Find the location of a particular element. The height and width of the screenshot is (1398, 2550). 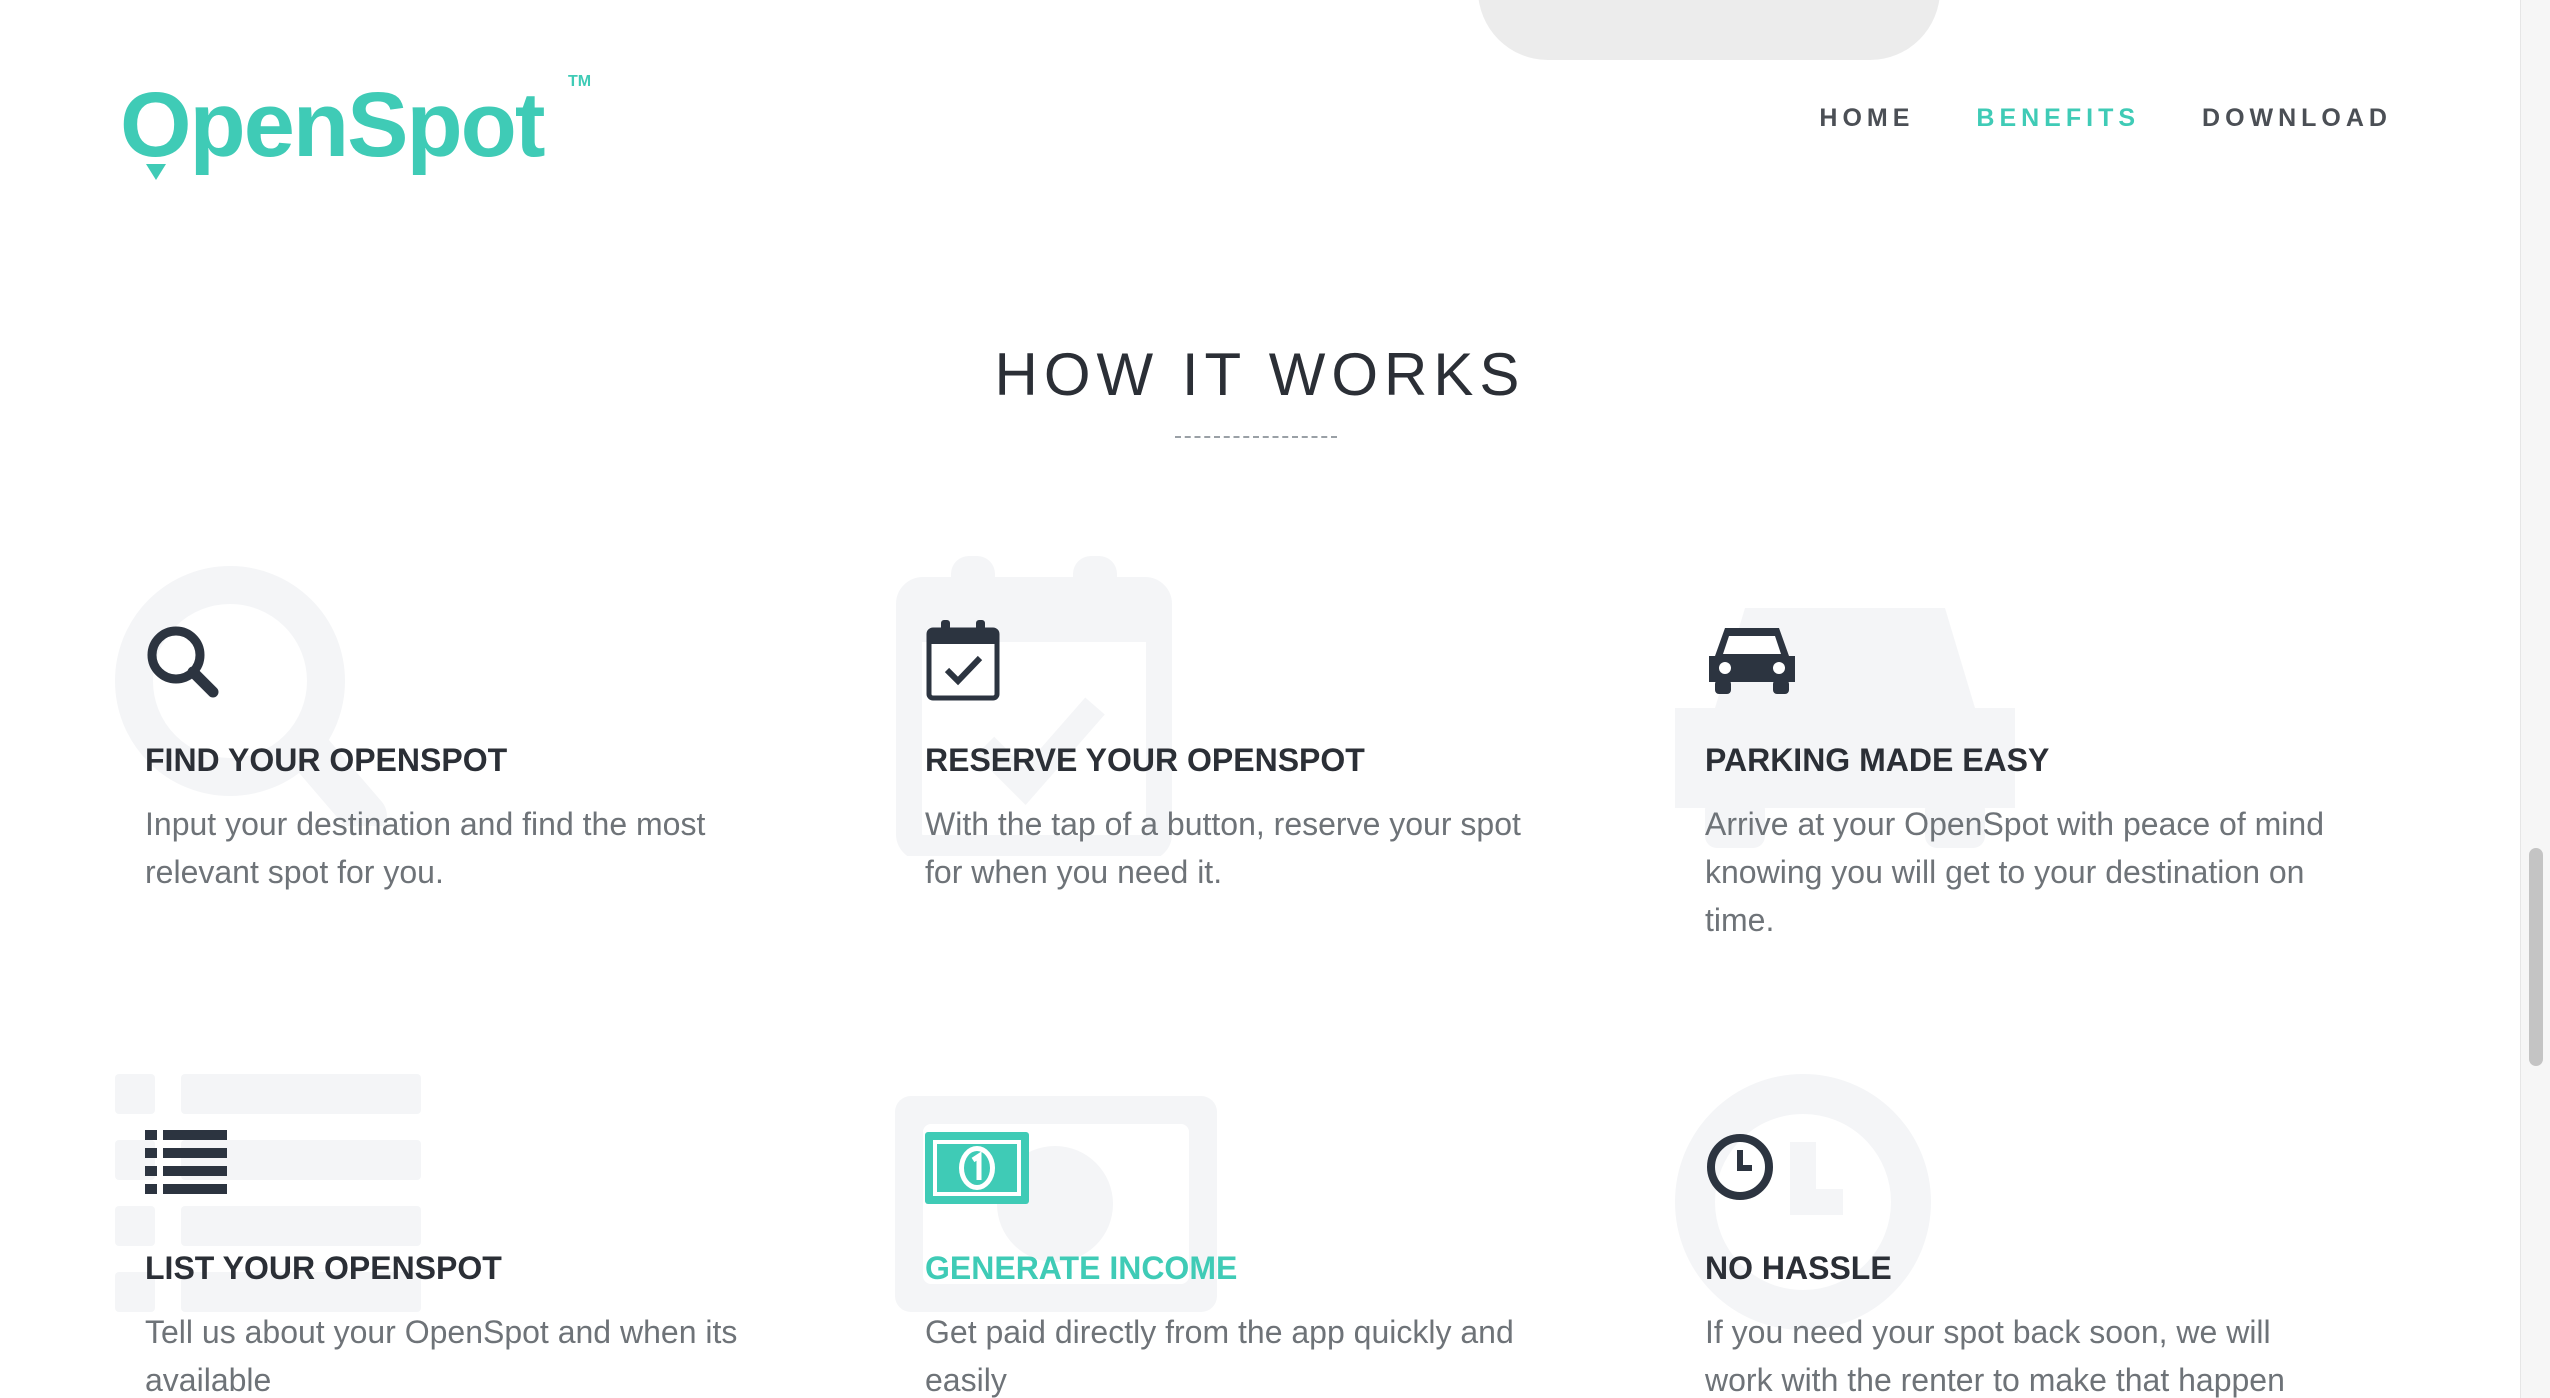

section-title: HOW IT WORKS is located at coordinates (1260, 374).